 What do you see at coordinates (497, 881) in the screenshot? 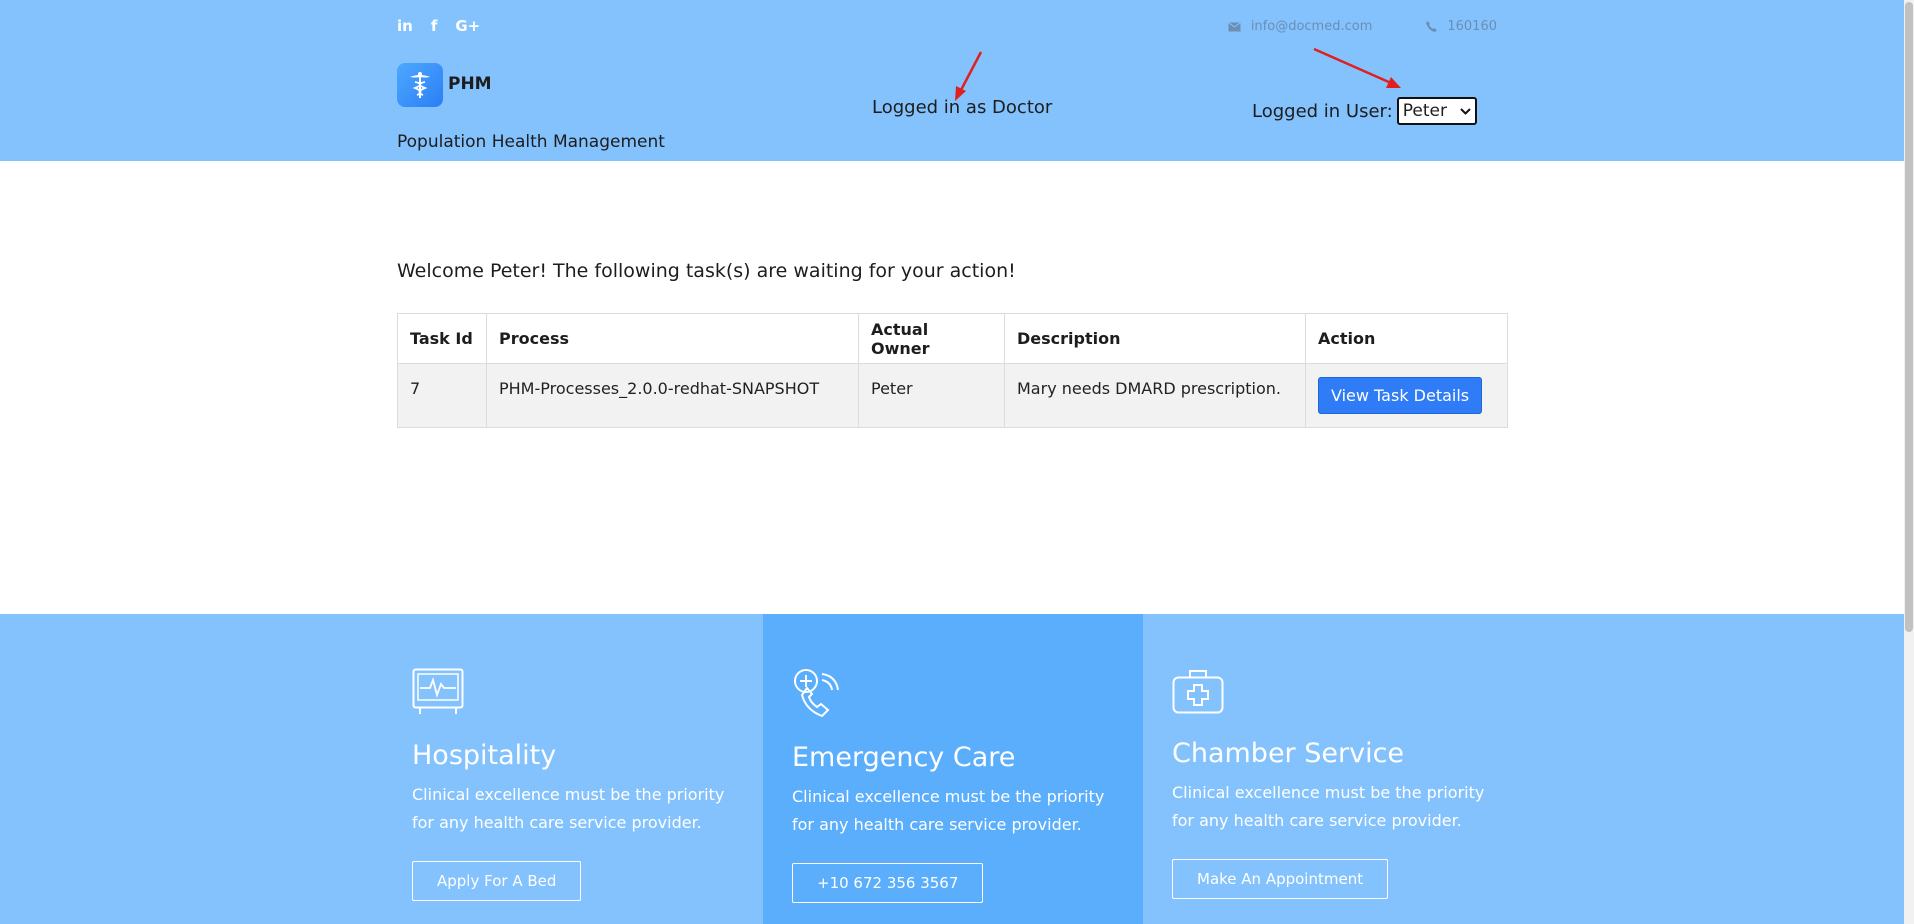
I see `apply-for-bed-button: Apply For A Bed` at bounding box center [497, 881].